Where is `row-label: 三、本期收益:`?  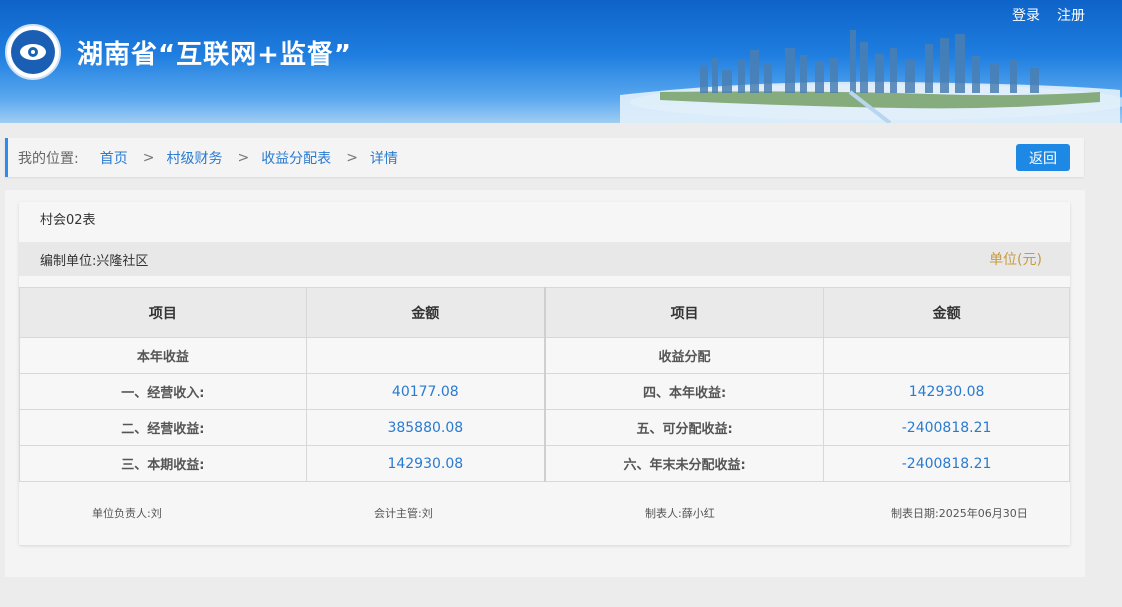
row-label: 三、本期收益: is located at coordinates (163, 463).